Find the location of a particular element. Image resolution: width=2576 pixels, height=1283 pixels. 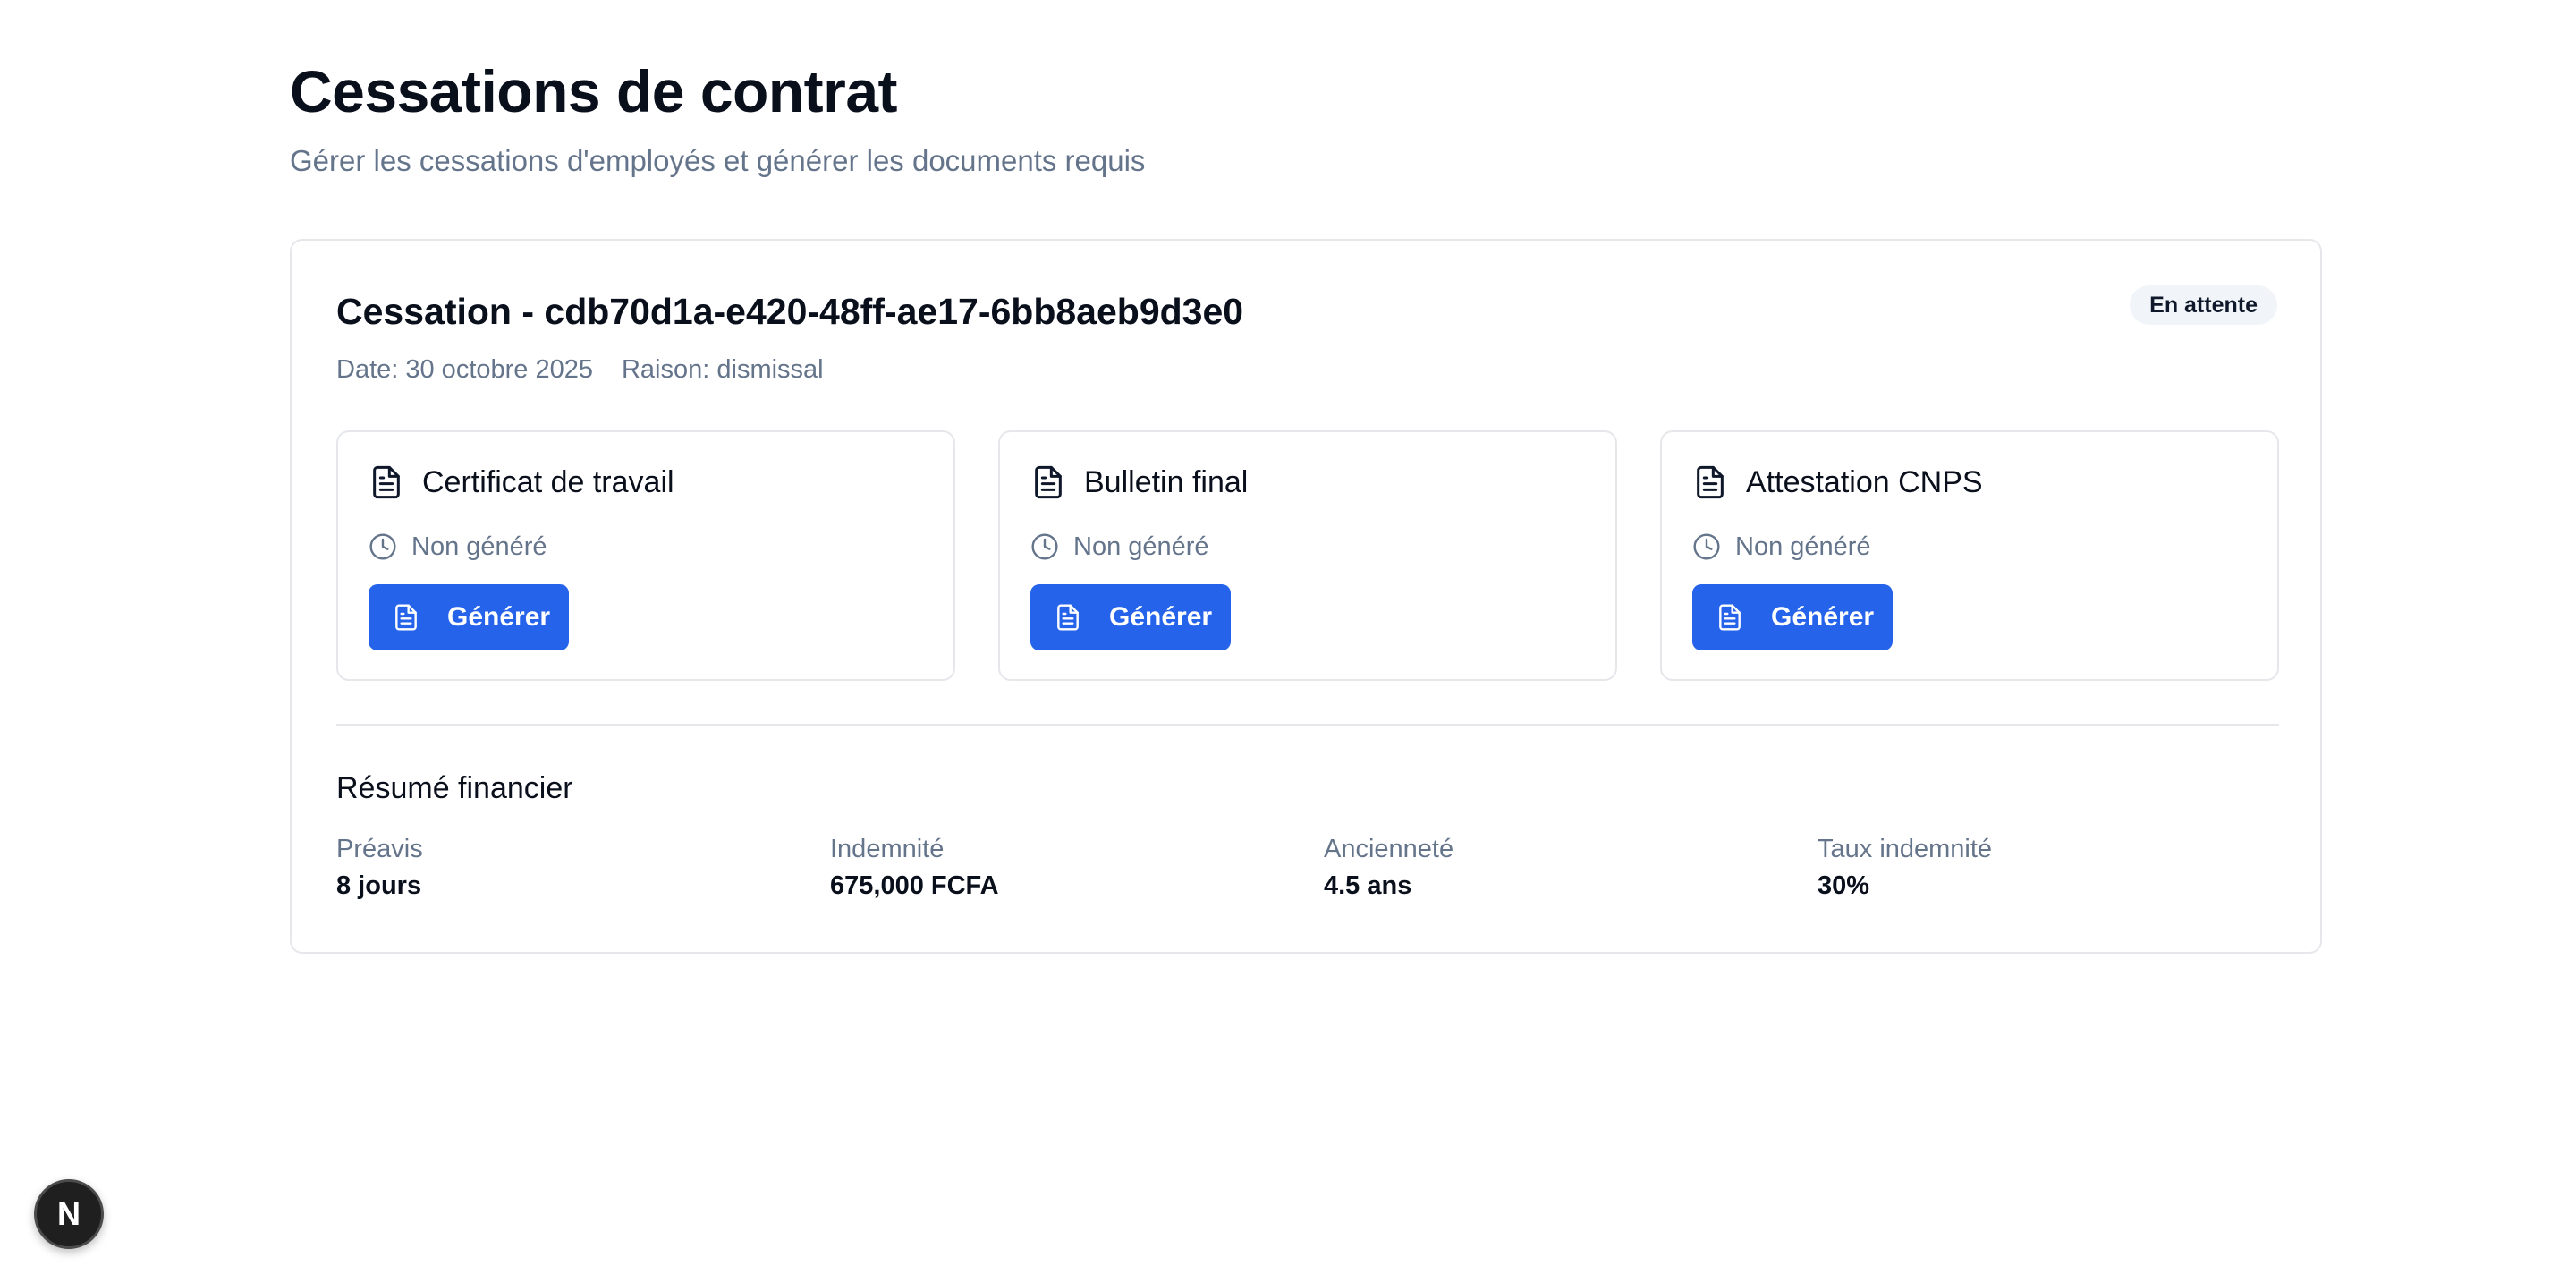

financial-label: Taux indemnité is located at coordinates (1905, 849).